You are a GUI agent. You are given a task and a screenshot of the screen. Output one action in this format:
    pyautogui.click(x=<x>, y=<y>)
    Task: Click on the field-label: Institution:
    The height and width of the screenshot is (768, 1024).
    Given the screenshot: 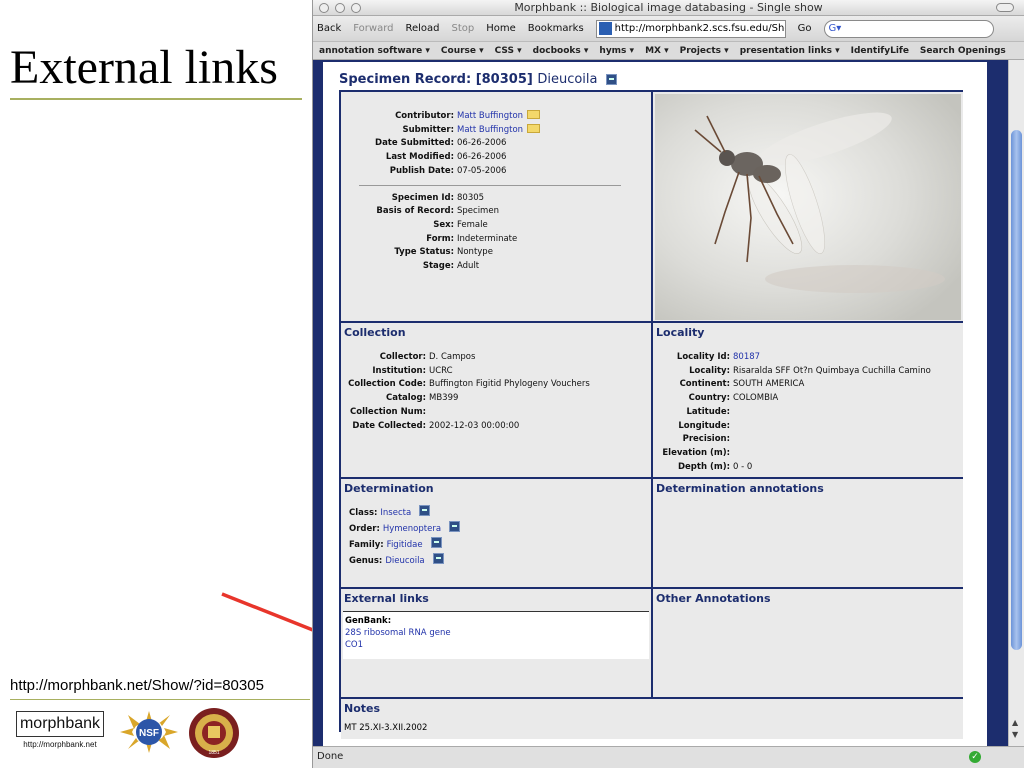 What is the action you would take?
    pyautogui.click(x=399, y=370)
    